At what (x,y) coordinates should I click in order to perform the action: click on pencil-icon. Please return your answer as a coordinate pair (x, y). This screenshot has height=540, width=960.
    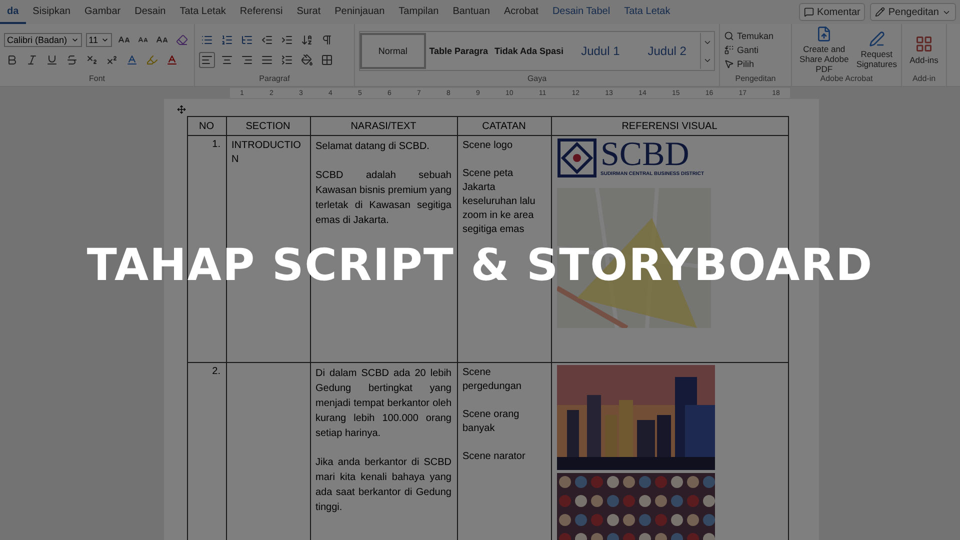
    Looking at the image, I should click on (880, 12).